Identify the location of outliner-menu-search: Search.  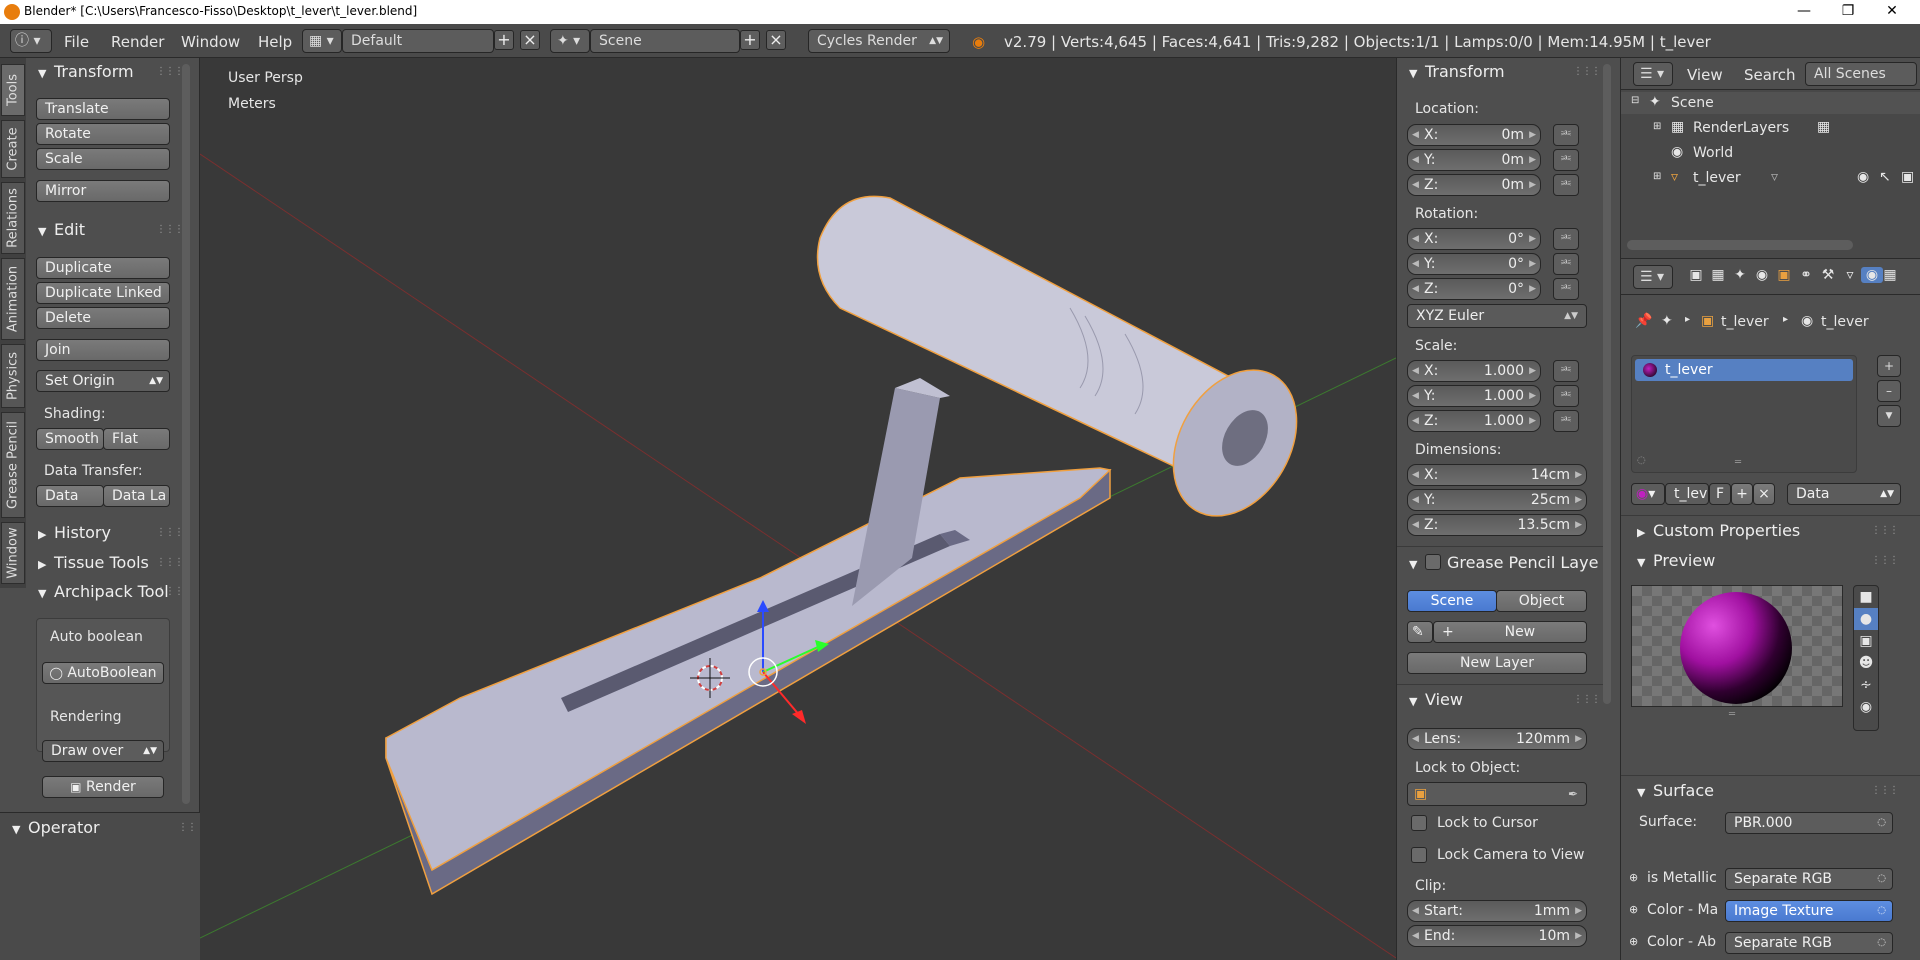
(1770, 75).